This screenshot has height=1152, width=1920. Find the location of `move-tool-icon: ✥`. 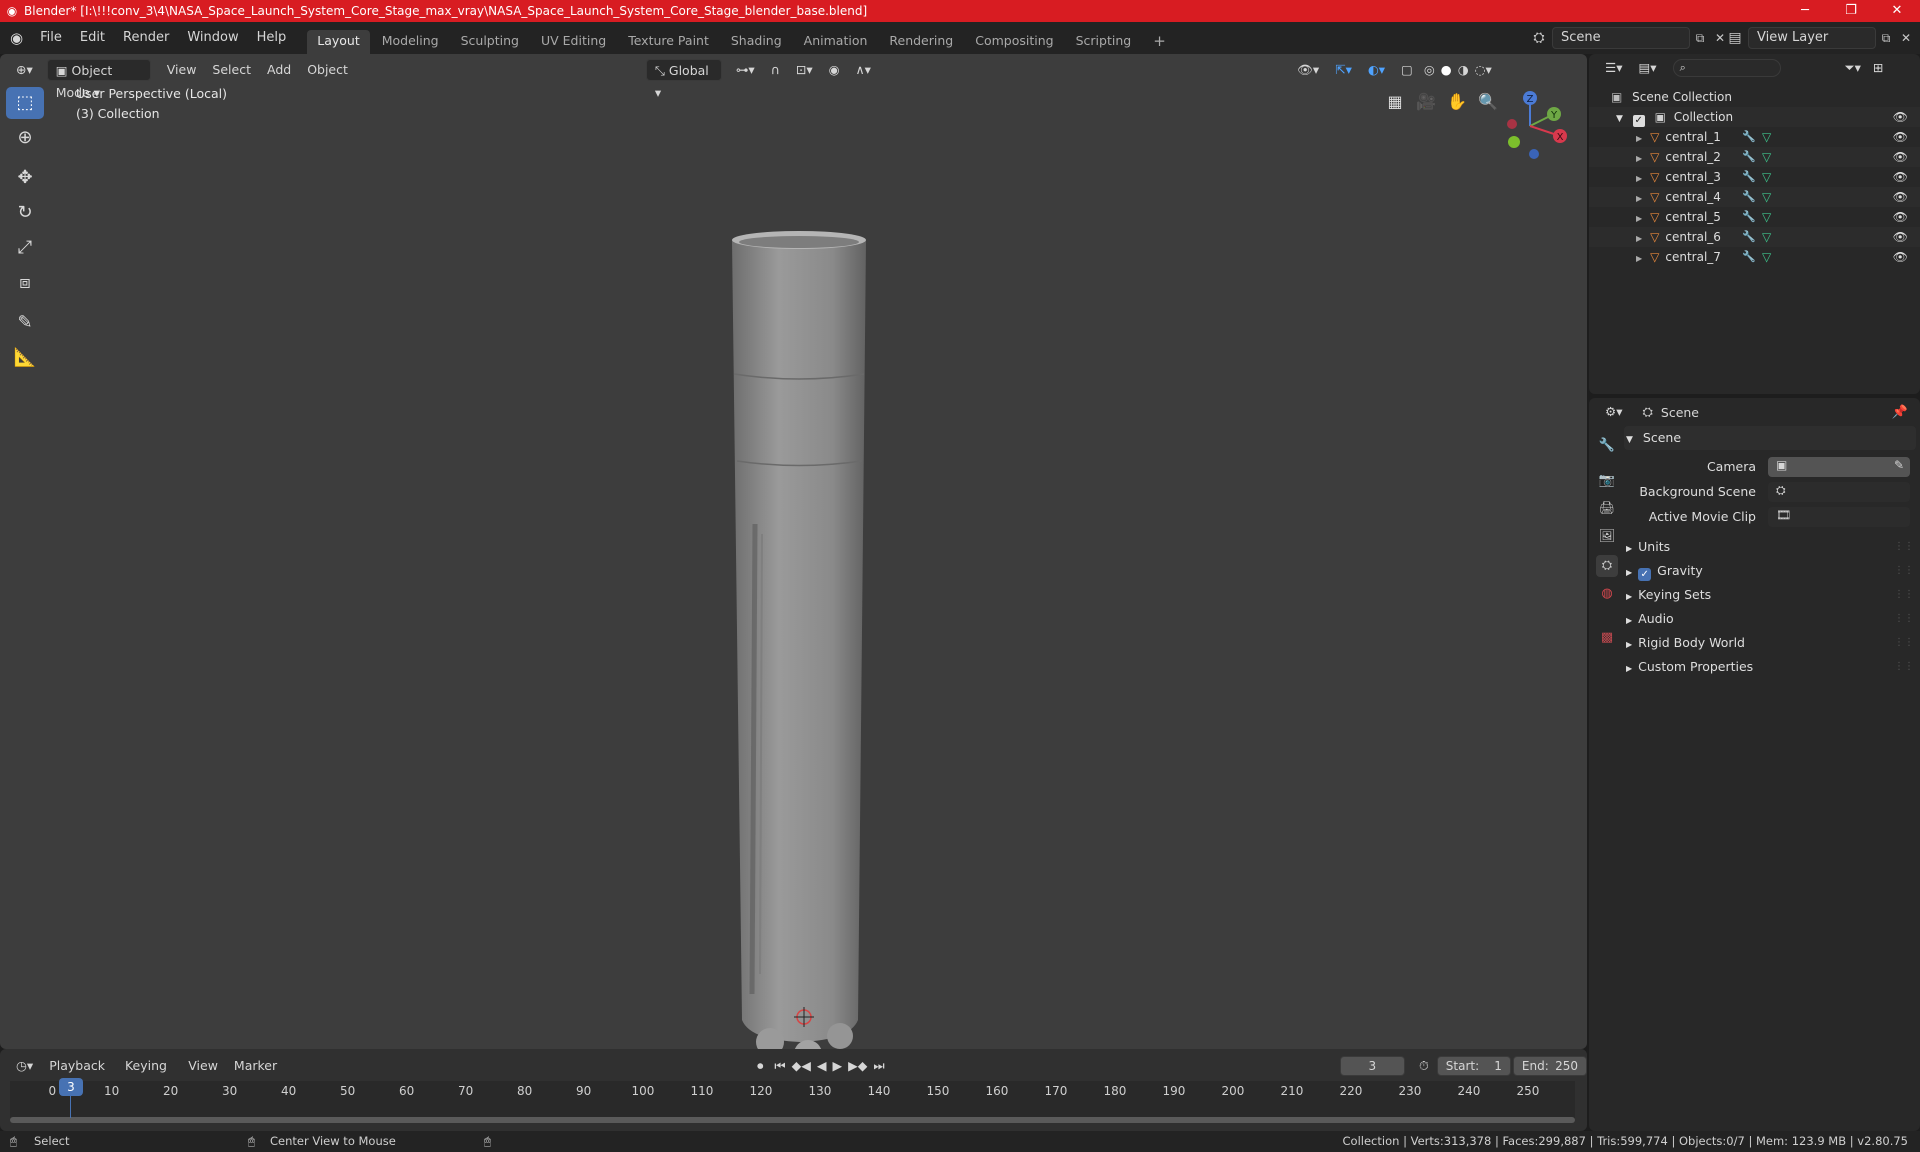

move-tool-icon: ✥ is located at coordinates (25, 178).